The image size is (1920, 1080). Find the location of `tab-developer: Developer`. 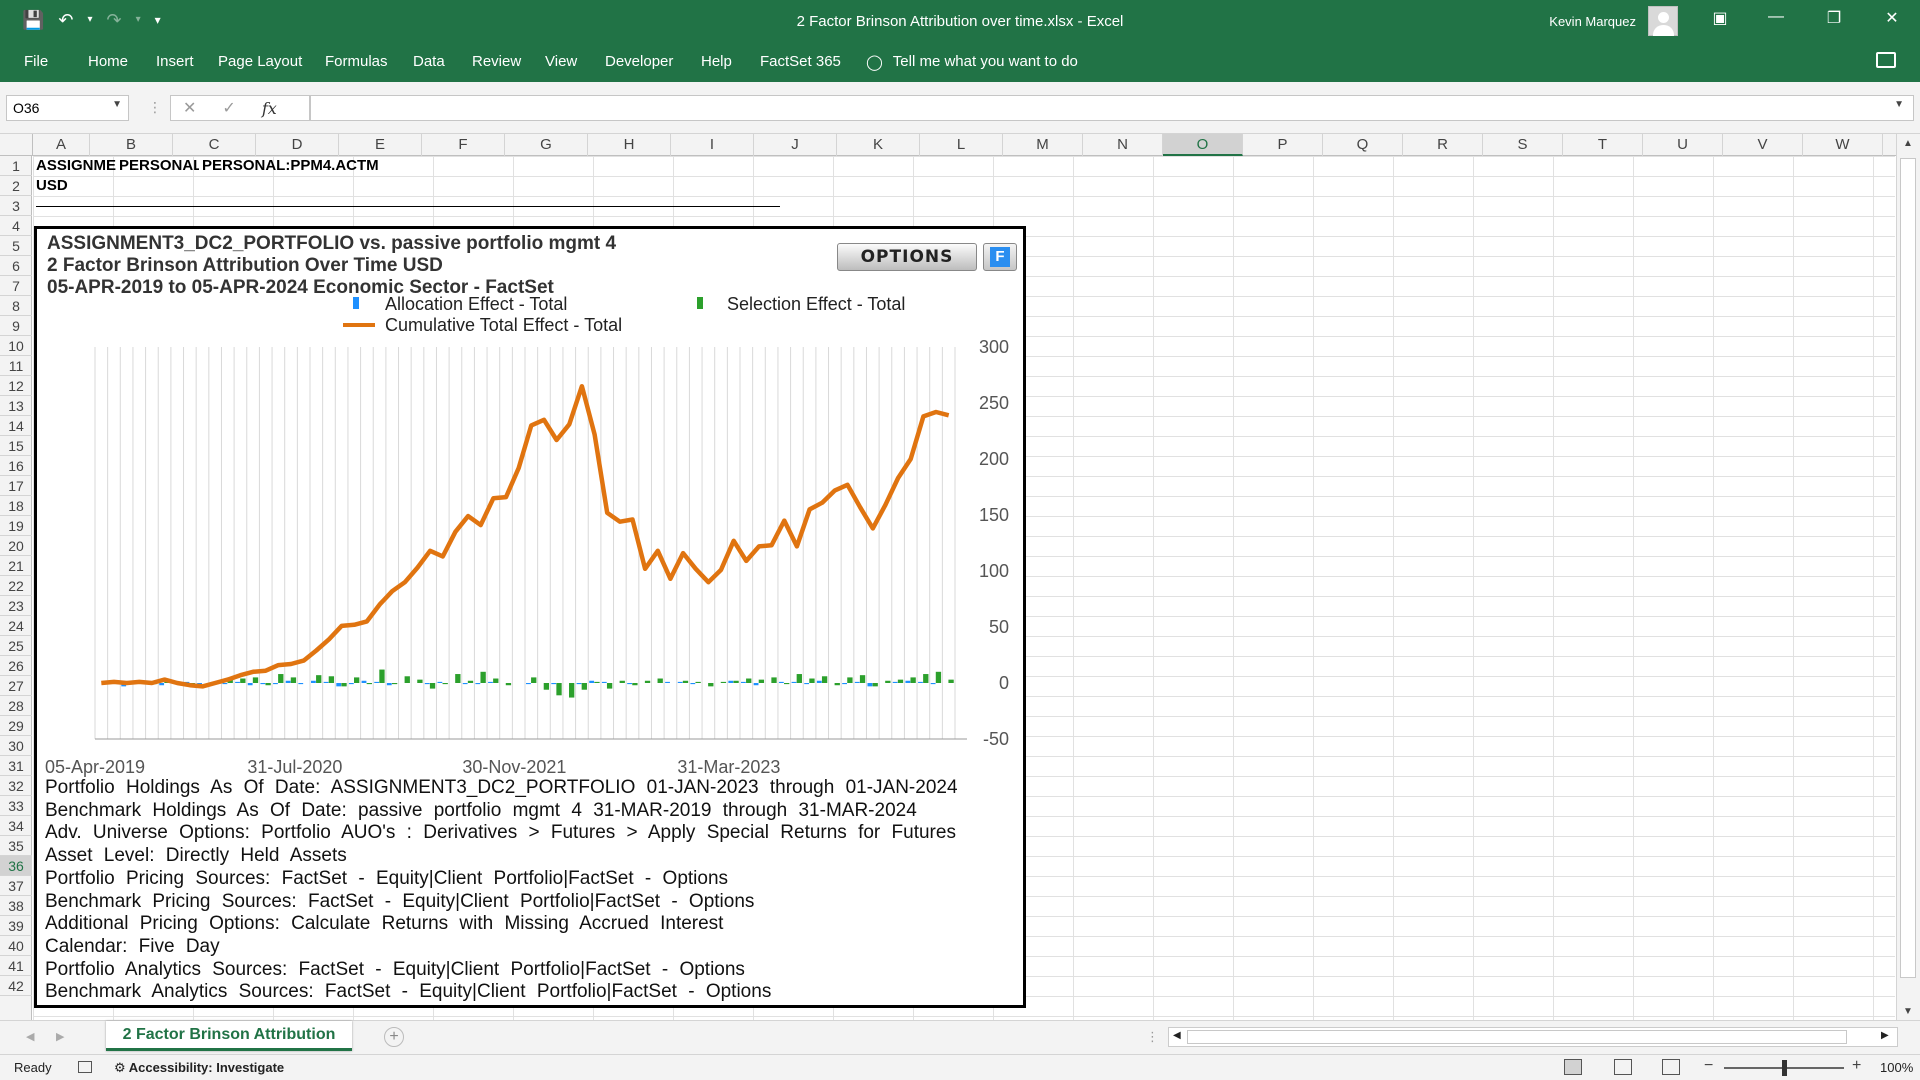

tab-developer: Developer is located at coordinates (639, 61).